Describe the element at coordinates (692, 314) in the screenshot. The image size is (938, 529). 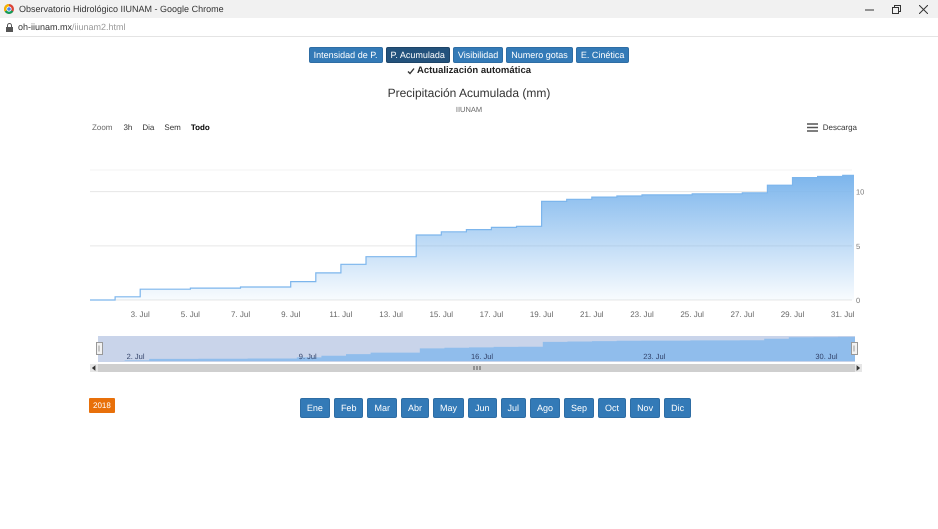
I see `x-axis-label: 25. Jul` at that location.